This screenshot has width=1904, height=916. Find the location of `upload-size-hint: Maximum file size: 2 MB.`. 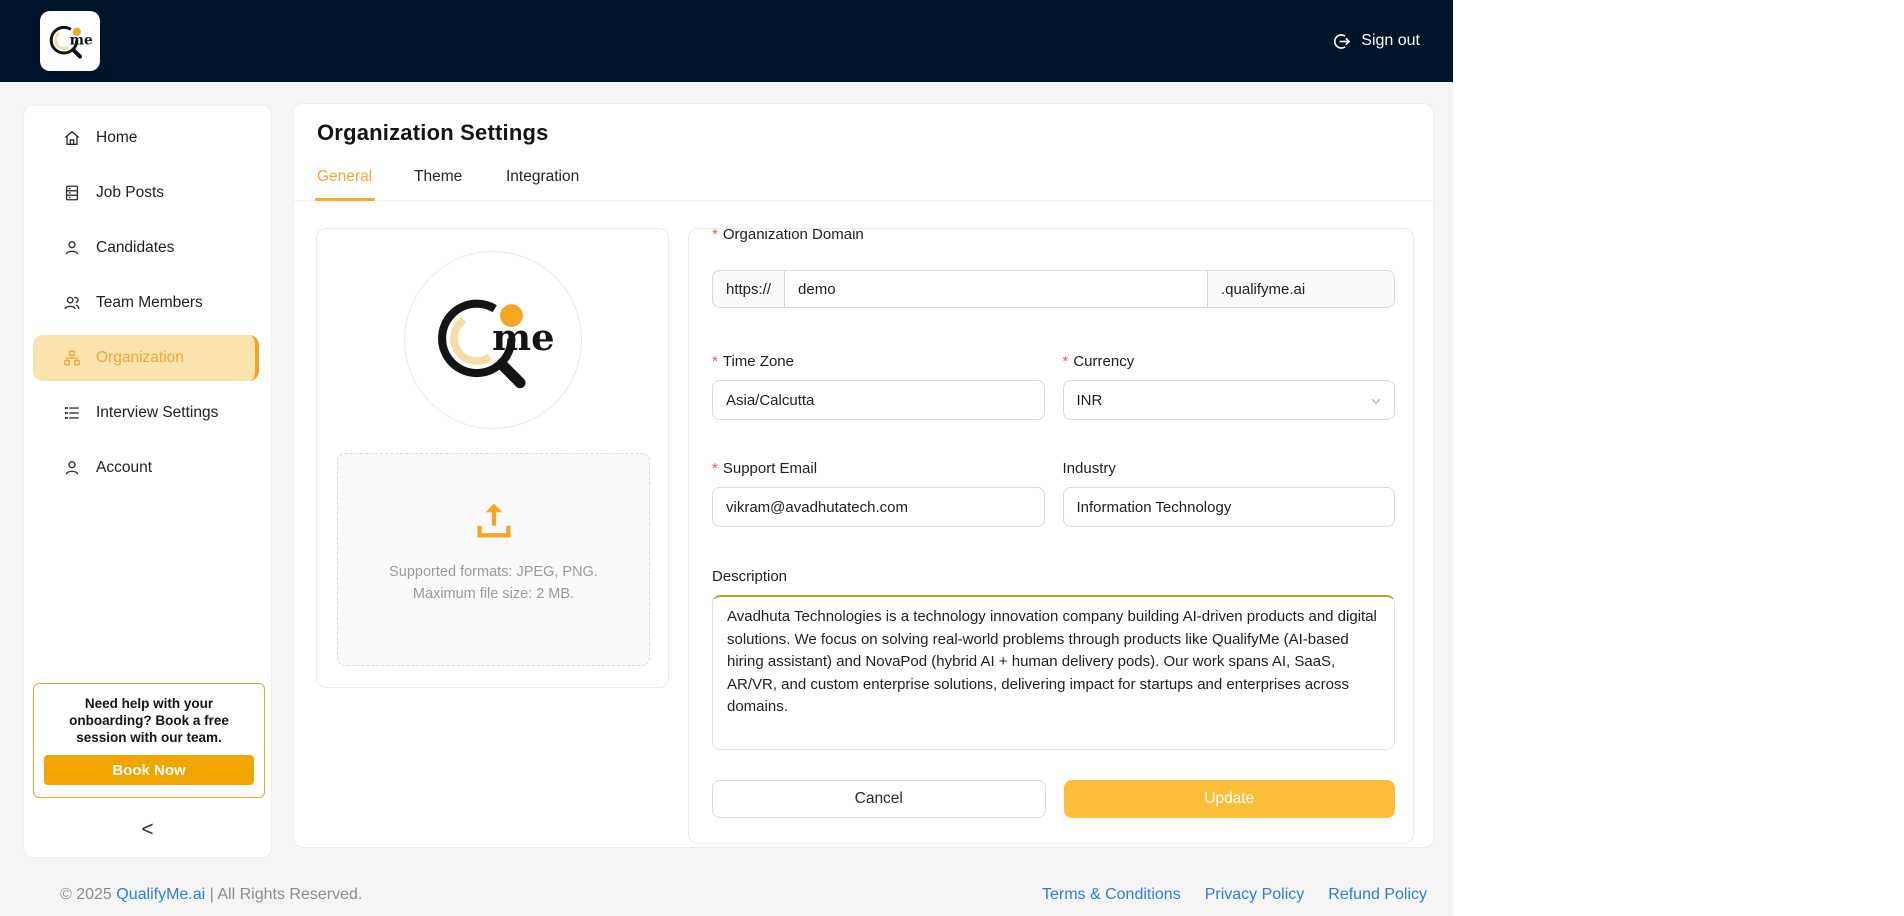

upload-size-hint: Maximum file size: 2 MB. is located at coordinates (493, 594).